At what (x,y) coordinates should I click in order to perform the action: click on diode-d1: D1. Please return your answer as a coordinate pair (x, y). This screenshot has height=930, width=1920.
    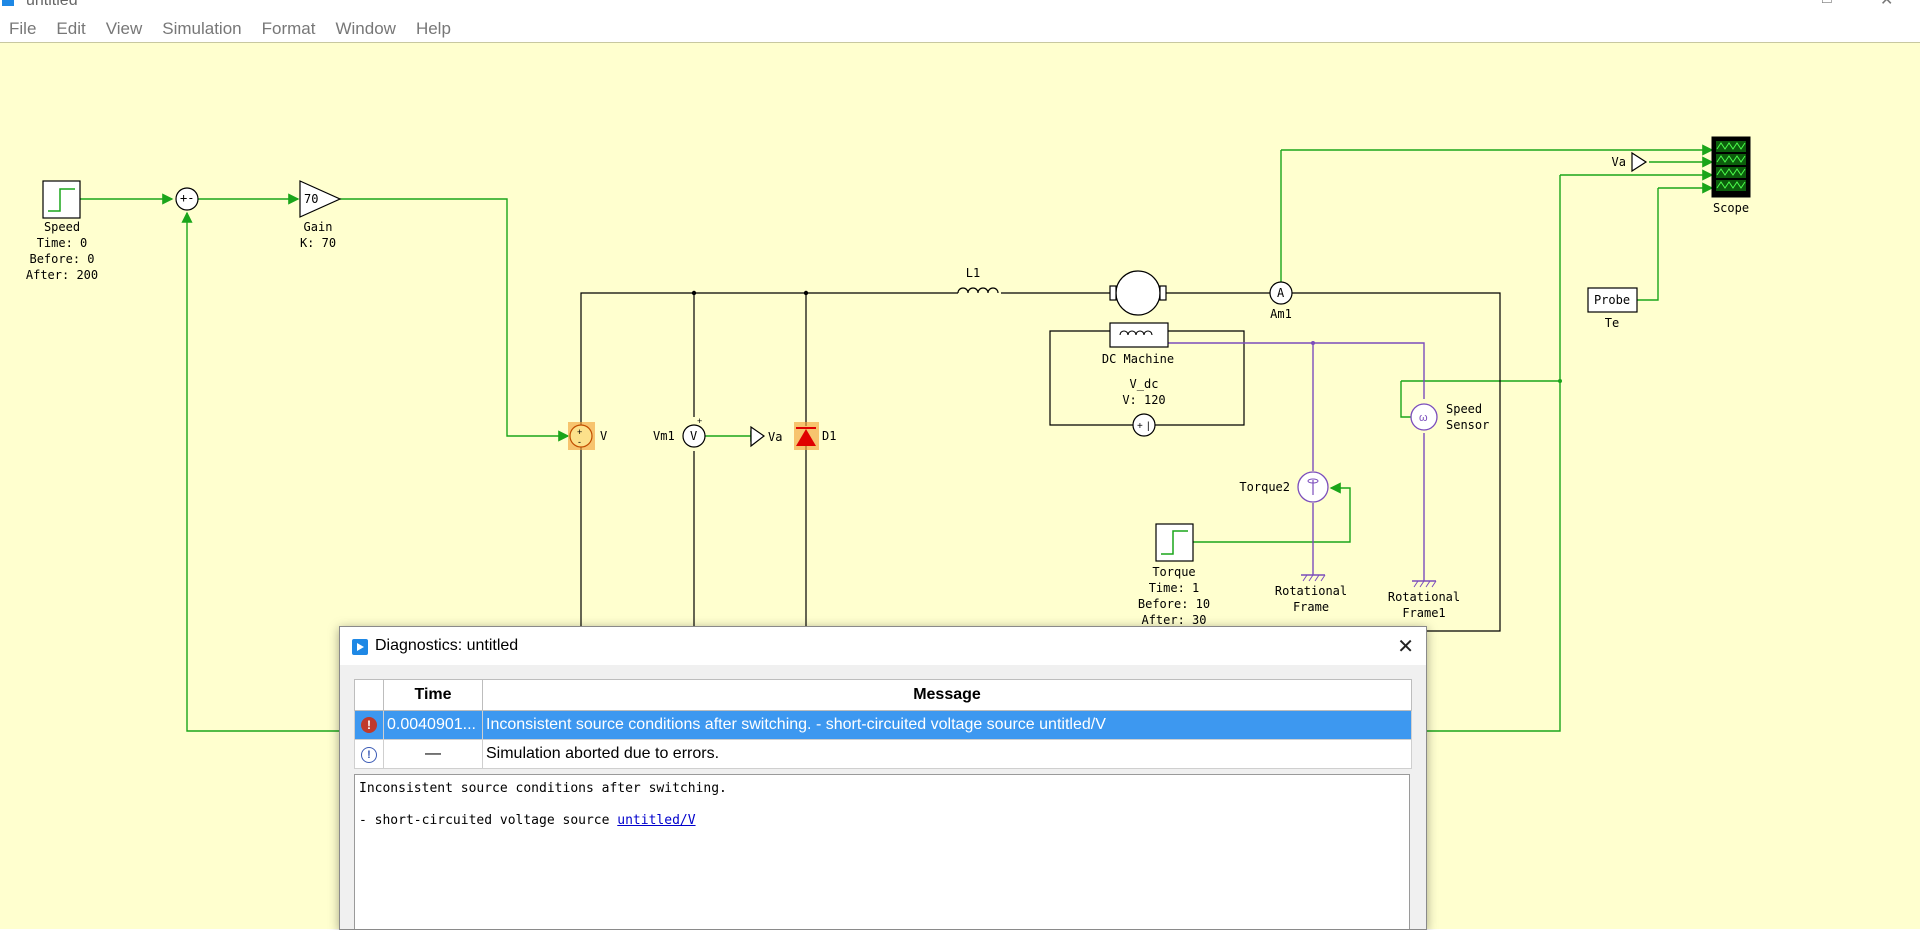
    Looking at the image, I should click on (815, 436).